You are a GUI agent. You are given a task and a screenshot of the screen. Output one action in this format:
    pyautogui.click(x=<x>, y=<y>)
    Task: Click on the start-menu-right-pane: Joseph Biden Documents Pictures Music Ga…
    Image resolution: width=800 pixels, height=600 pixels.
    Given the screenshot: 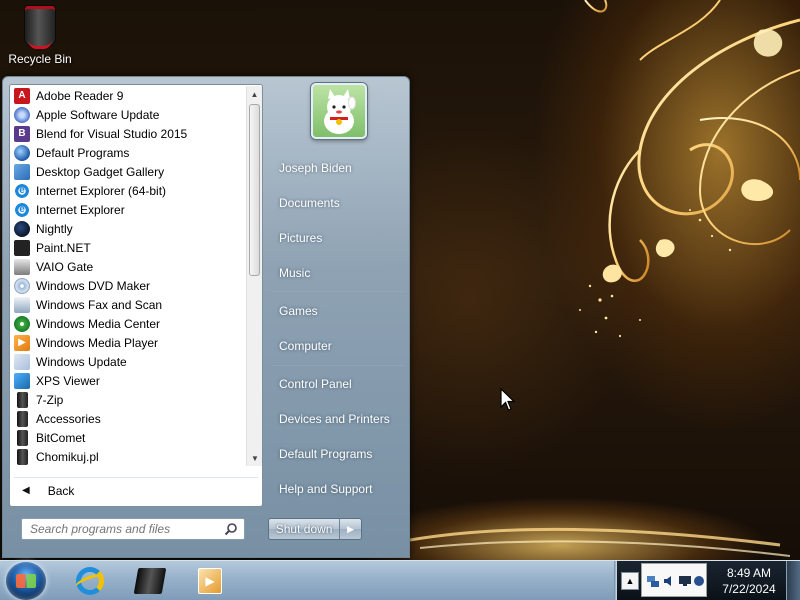 What is the action you would take?
    pyautogui.click(x=338, y=318)
    